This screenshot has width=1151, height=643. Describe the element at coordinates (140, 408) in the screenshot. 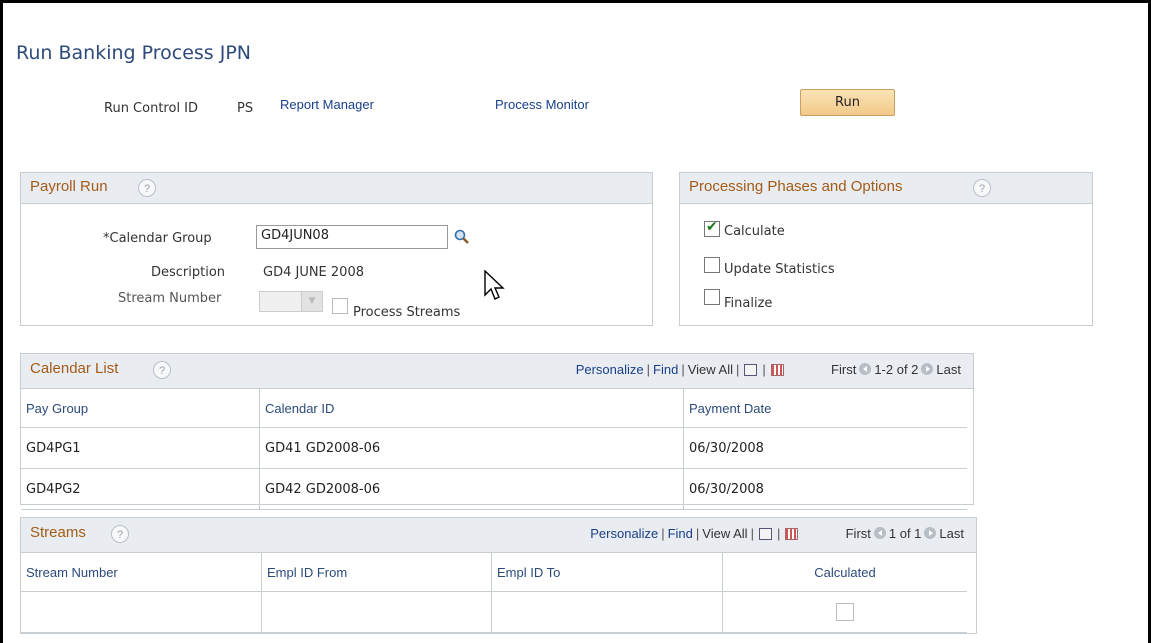

I see `column-header: Pay Group` at that location.